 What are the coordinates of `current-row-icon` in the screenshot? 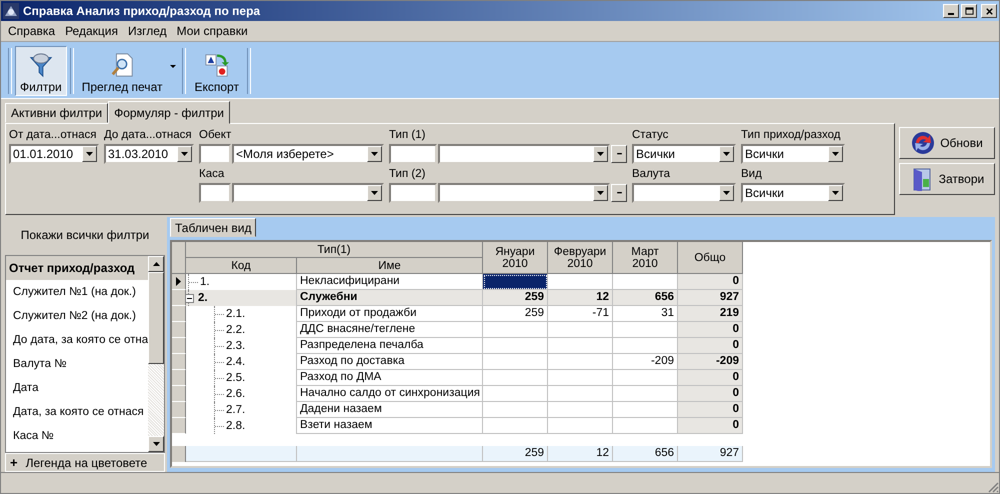 It's located at (178, 281).